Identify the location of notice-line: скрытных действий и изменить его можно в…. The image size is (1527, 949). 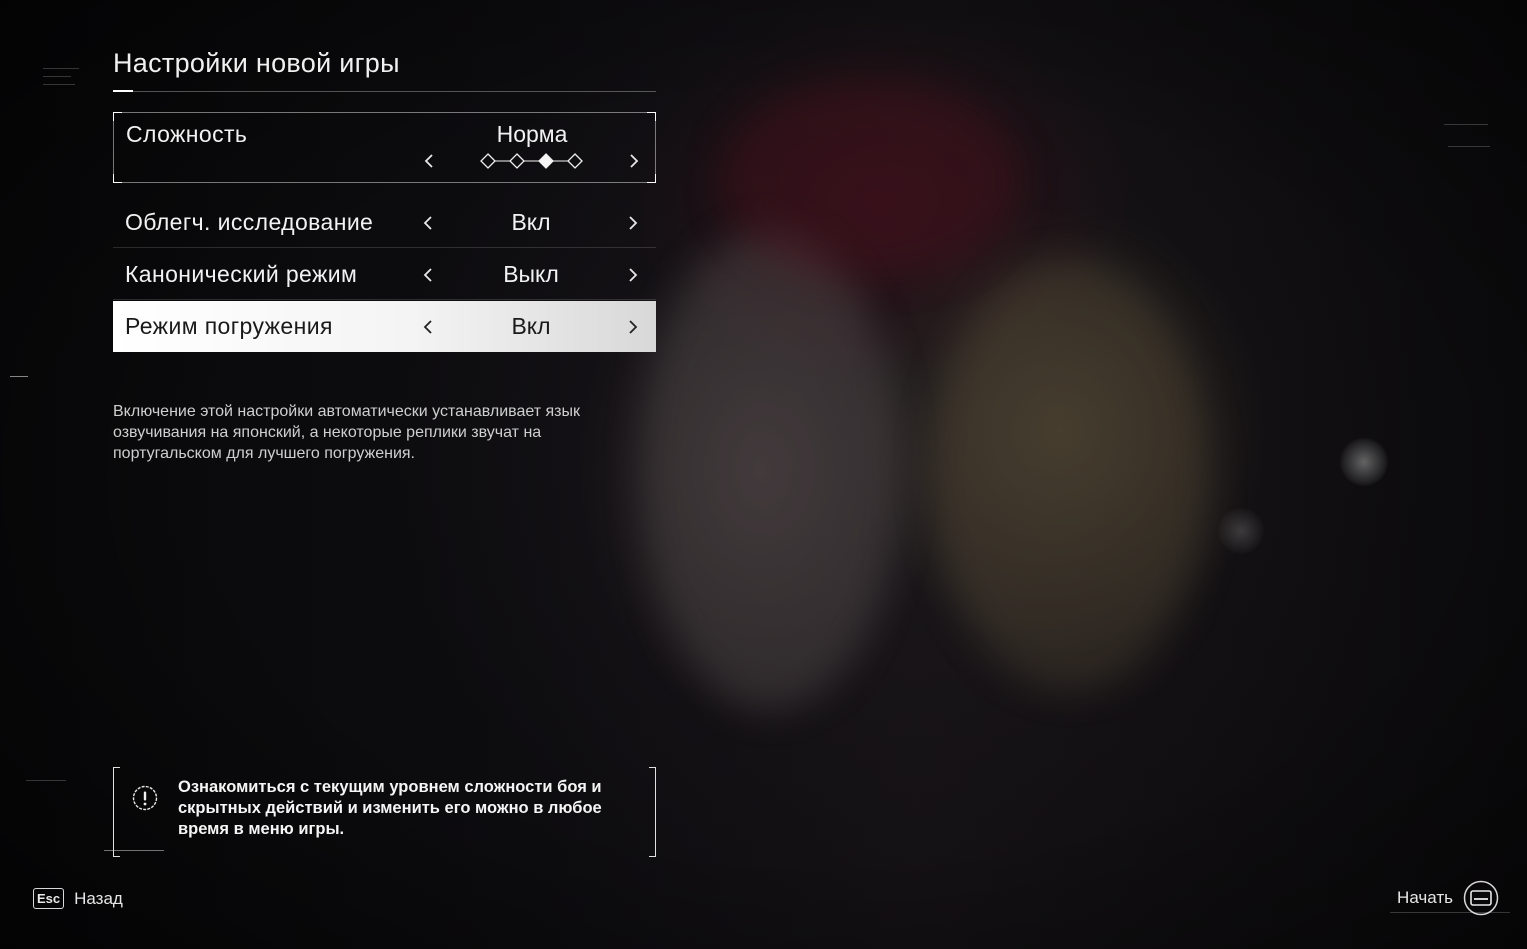
(390, 808).